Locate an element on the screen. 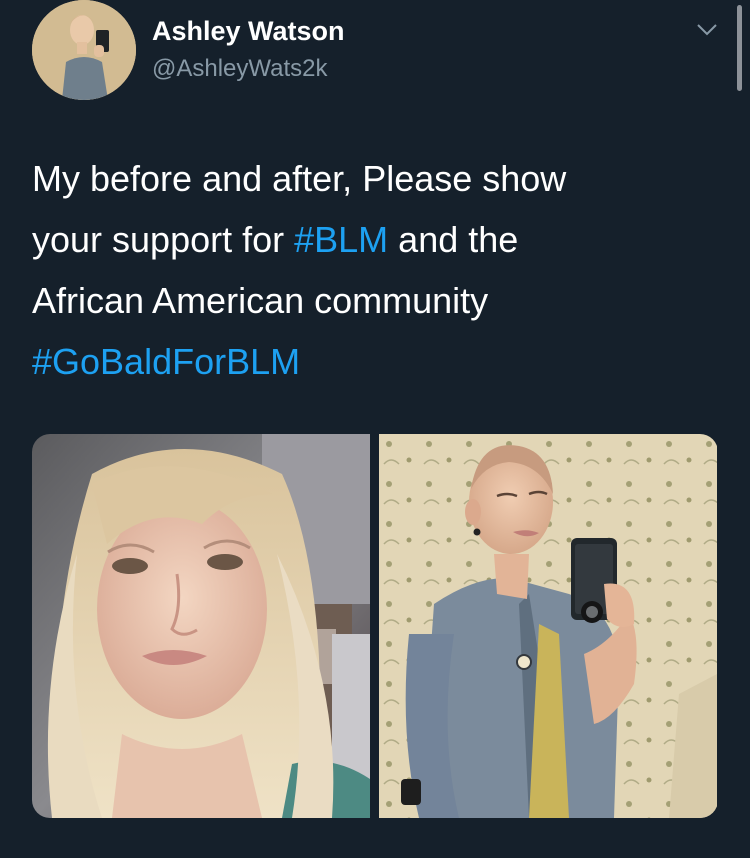  author-name: Ashley Watson is located at coordinates (248, 31).